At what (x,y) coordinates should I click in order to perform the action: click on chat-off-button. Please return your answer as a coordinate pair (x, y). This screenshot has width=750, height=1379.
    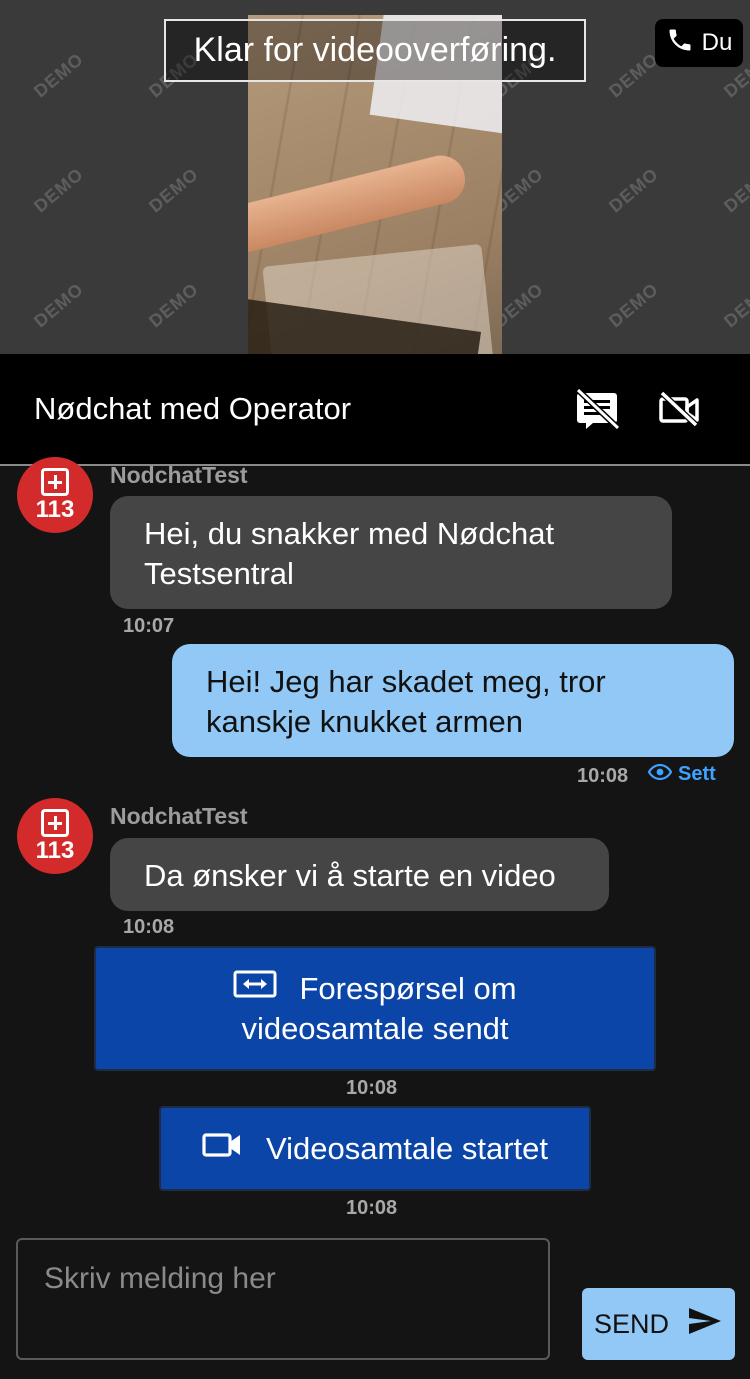
    Looking at the image, I should click on (597, 410).